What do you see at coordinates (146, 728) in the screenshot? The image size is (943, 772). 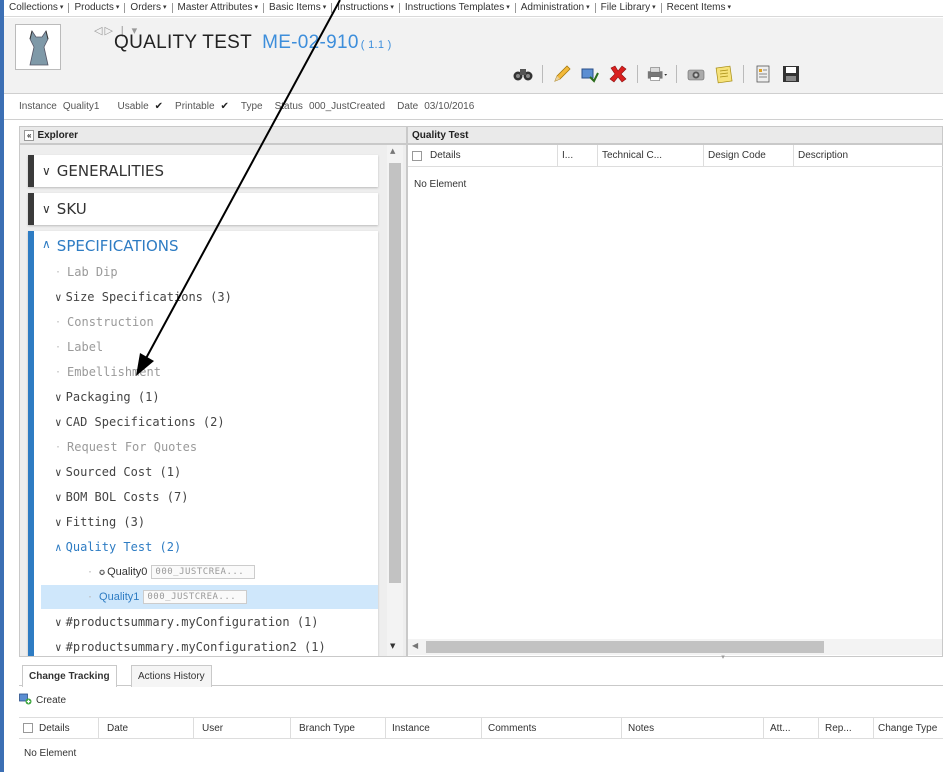 I see `column-header-date: Date` at bounding box center [146, 728].